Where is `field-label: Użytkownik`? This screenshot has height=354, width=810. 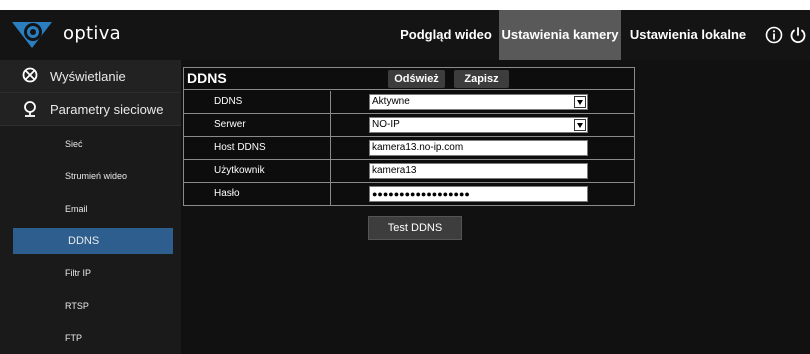 field-label: Użytkownik is located at coordinates (239, 170).